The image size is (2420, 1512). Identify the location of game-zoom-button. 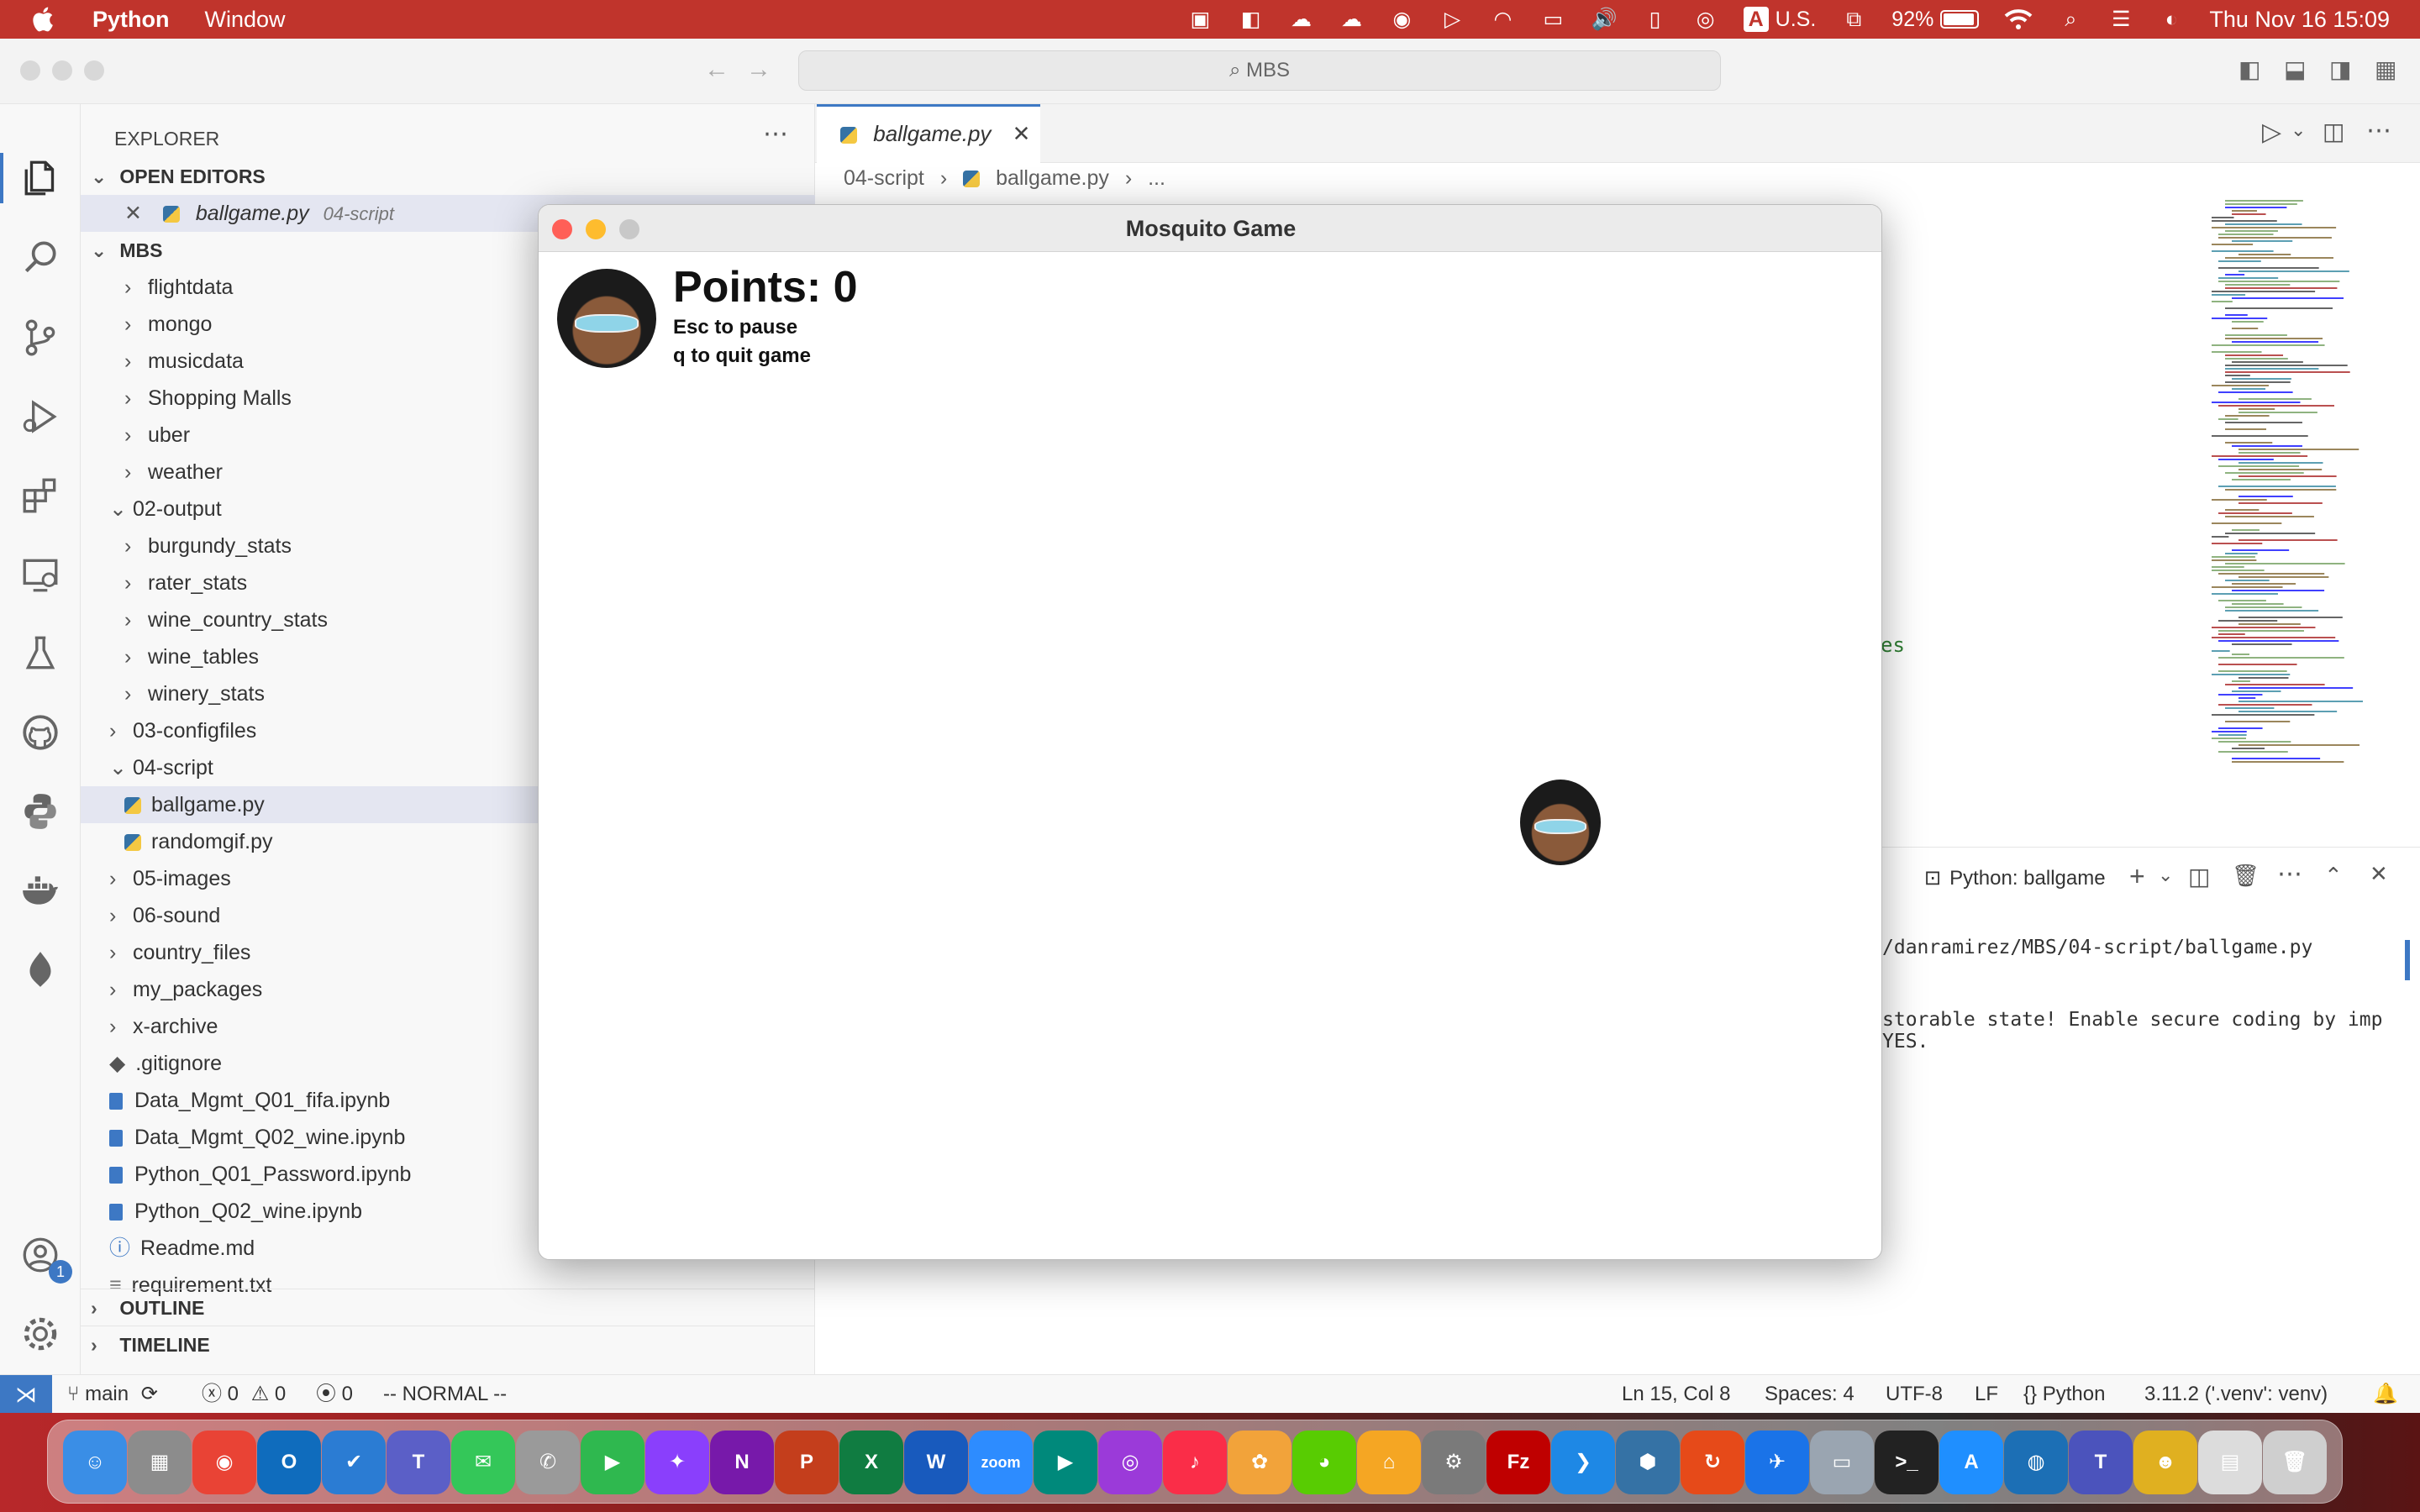
(629, 229).